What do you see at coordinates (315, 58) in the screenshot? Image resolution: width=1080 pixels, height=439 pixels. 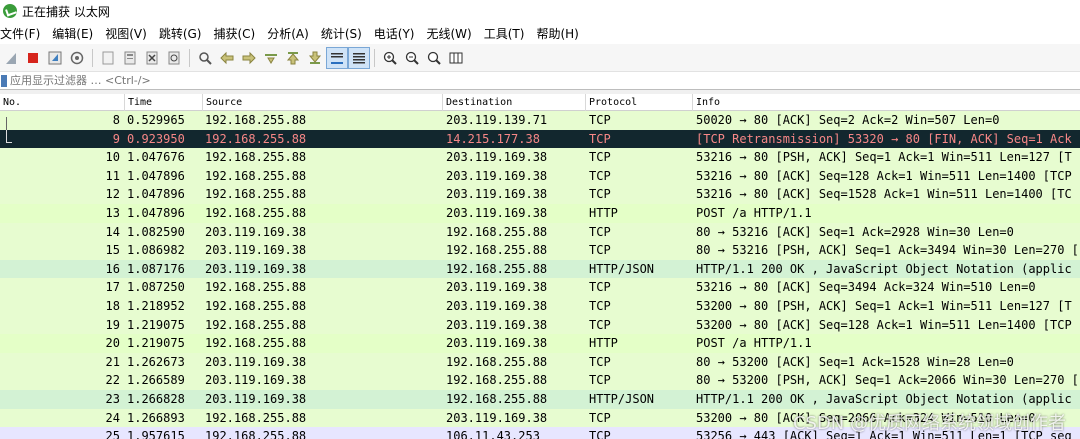 I see `go-last-icon` at bounding box center [315, 58].